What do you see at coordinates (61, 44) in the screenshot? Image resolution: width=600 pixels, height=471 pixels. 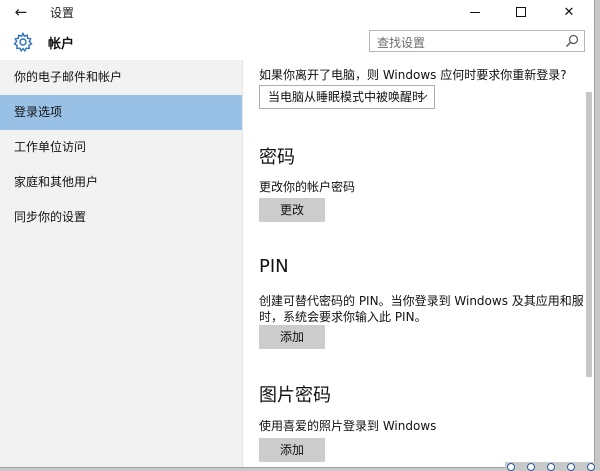 I see `page-title: 帐户` at bounding box center [61, 44].